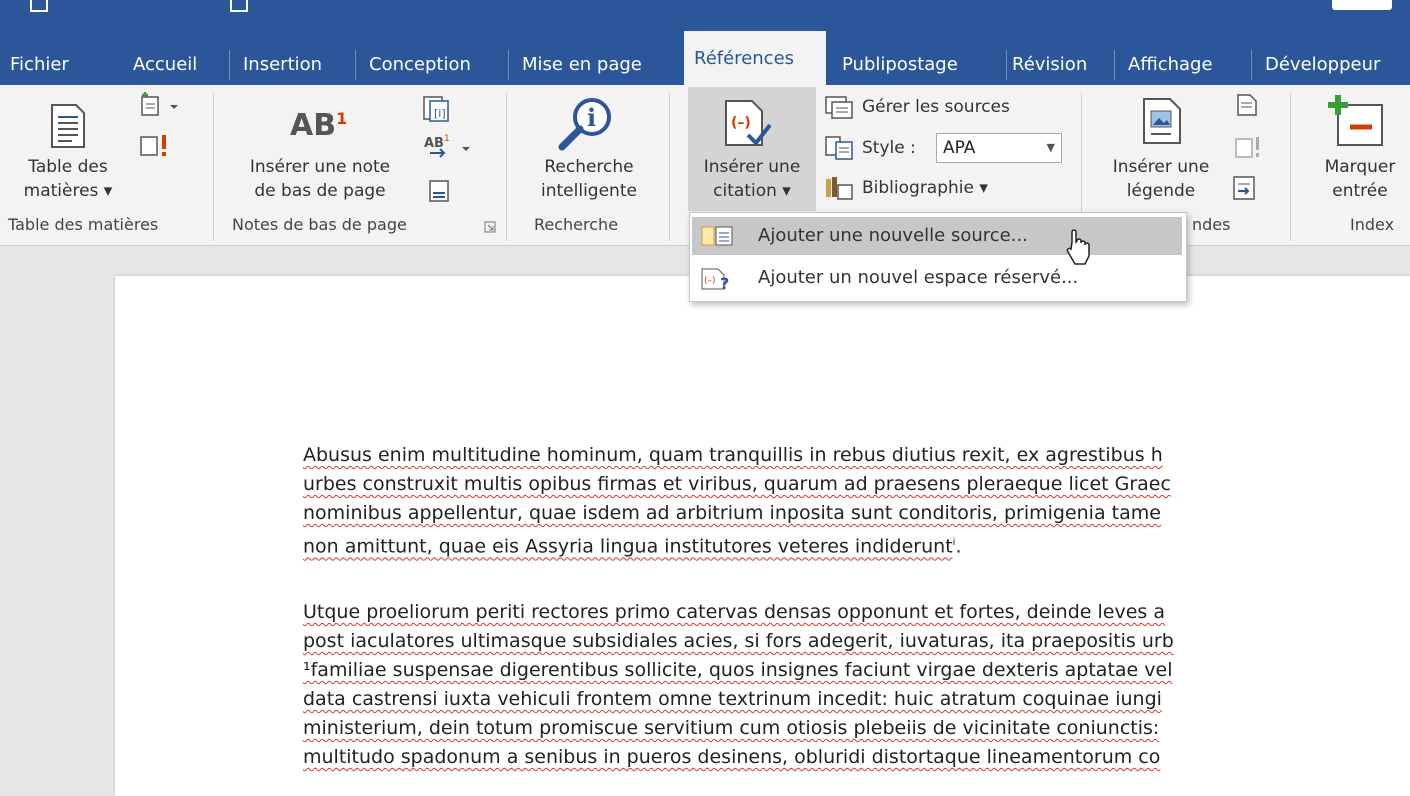  What do you see at coordinates (1249, 148) in the screenshot?
I see `update-figures-icon` at bounding box center [1249, 148].